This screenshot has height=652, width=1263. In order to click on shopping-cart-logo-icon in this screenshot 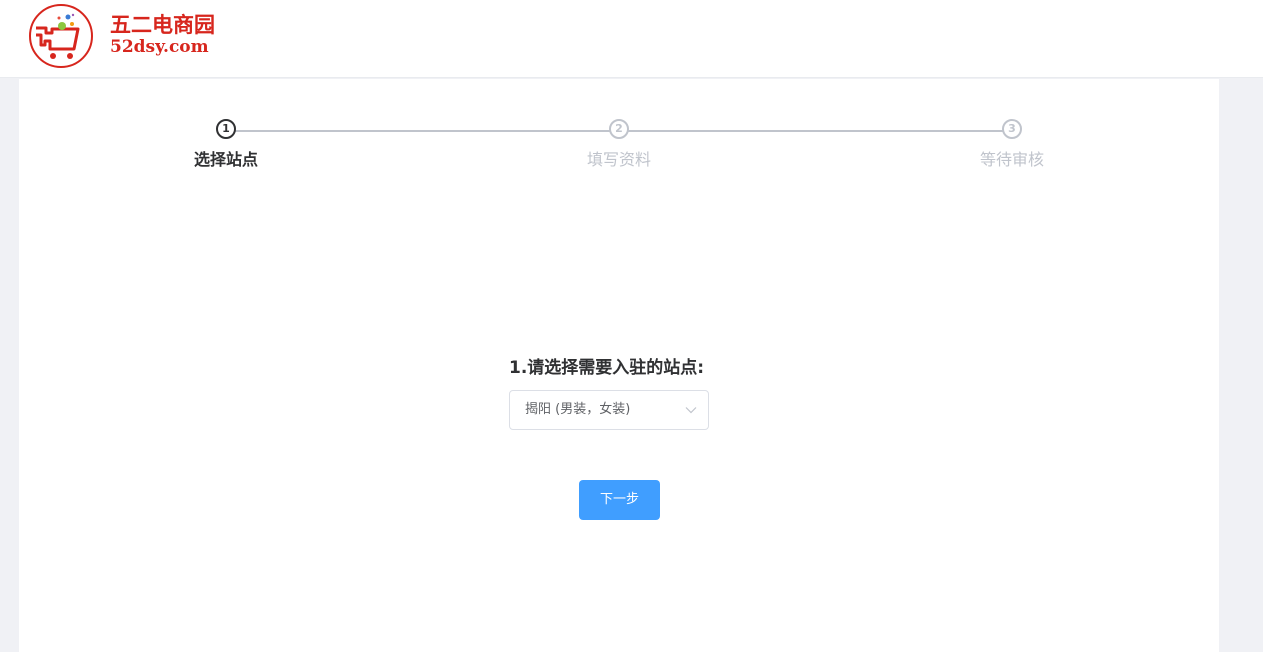, I will do `click(61, 36)`.